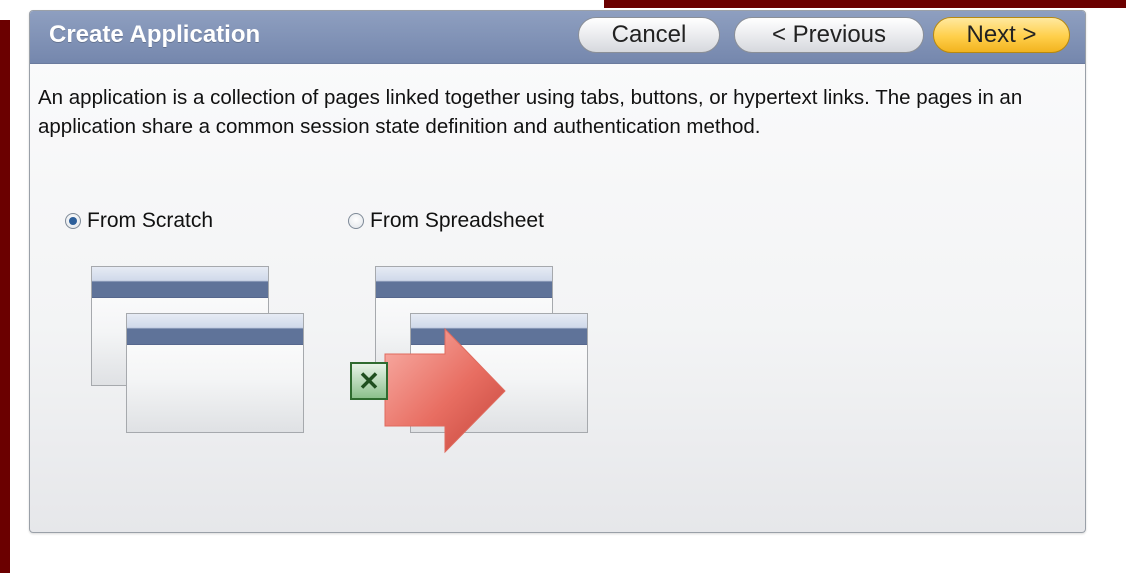 The width and height of the screenshot is (1126, 573). What do you see at coordinates (369, 381) in the screenshot?
I see `excel-icon: ✕` at bounding box center [369, 381].